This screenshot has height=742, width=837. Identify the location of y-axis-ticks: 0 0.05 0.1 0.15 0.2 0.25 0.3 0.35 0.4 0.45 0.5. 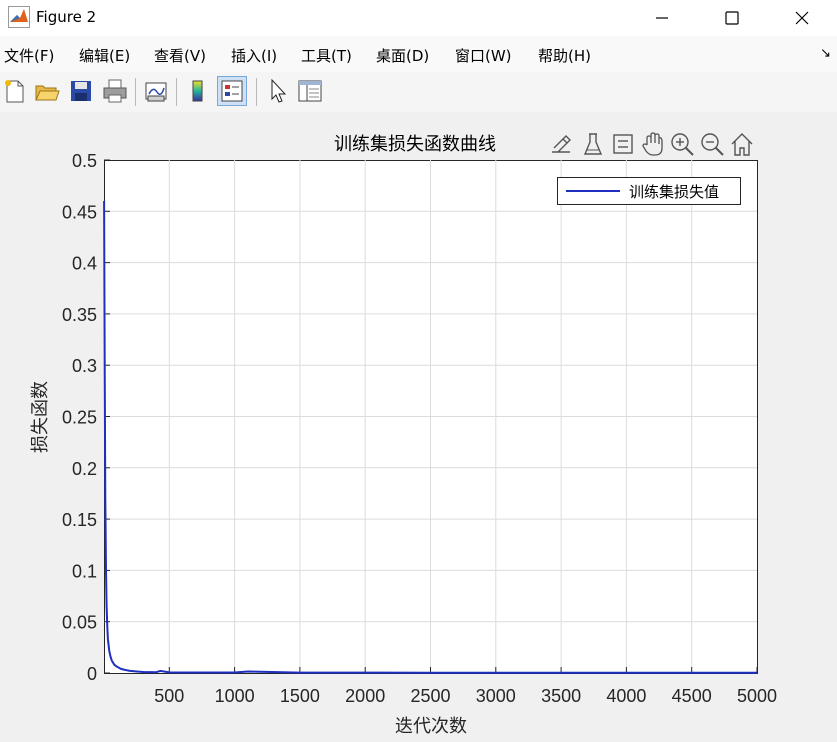
(86, 417).